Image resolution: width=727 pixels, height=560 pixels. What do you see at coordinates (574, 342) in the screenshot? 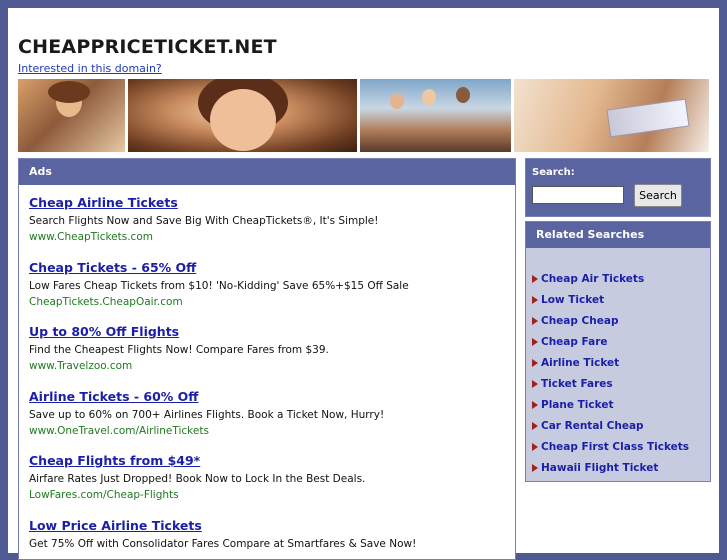
I see `related-search-link: Cheap Fare` at bounding box center [574, 342].